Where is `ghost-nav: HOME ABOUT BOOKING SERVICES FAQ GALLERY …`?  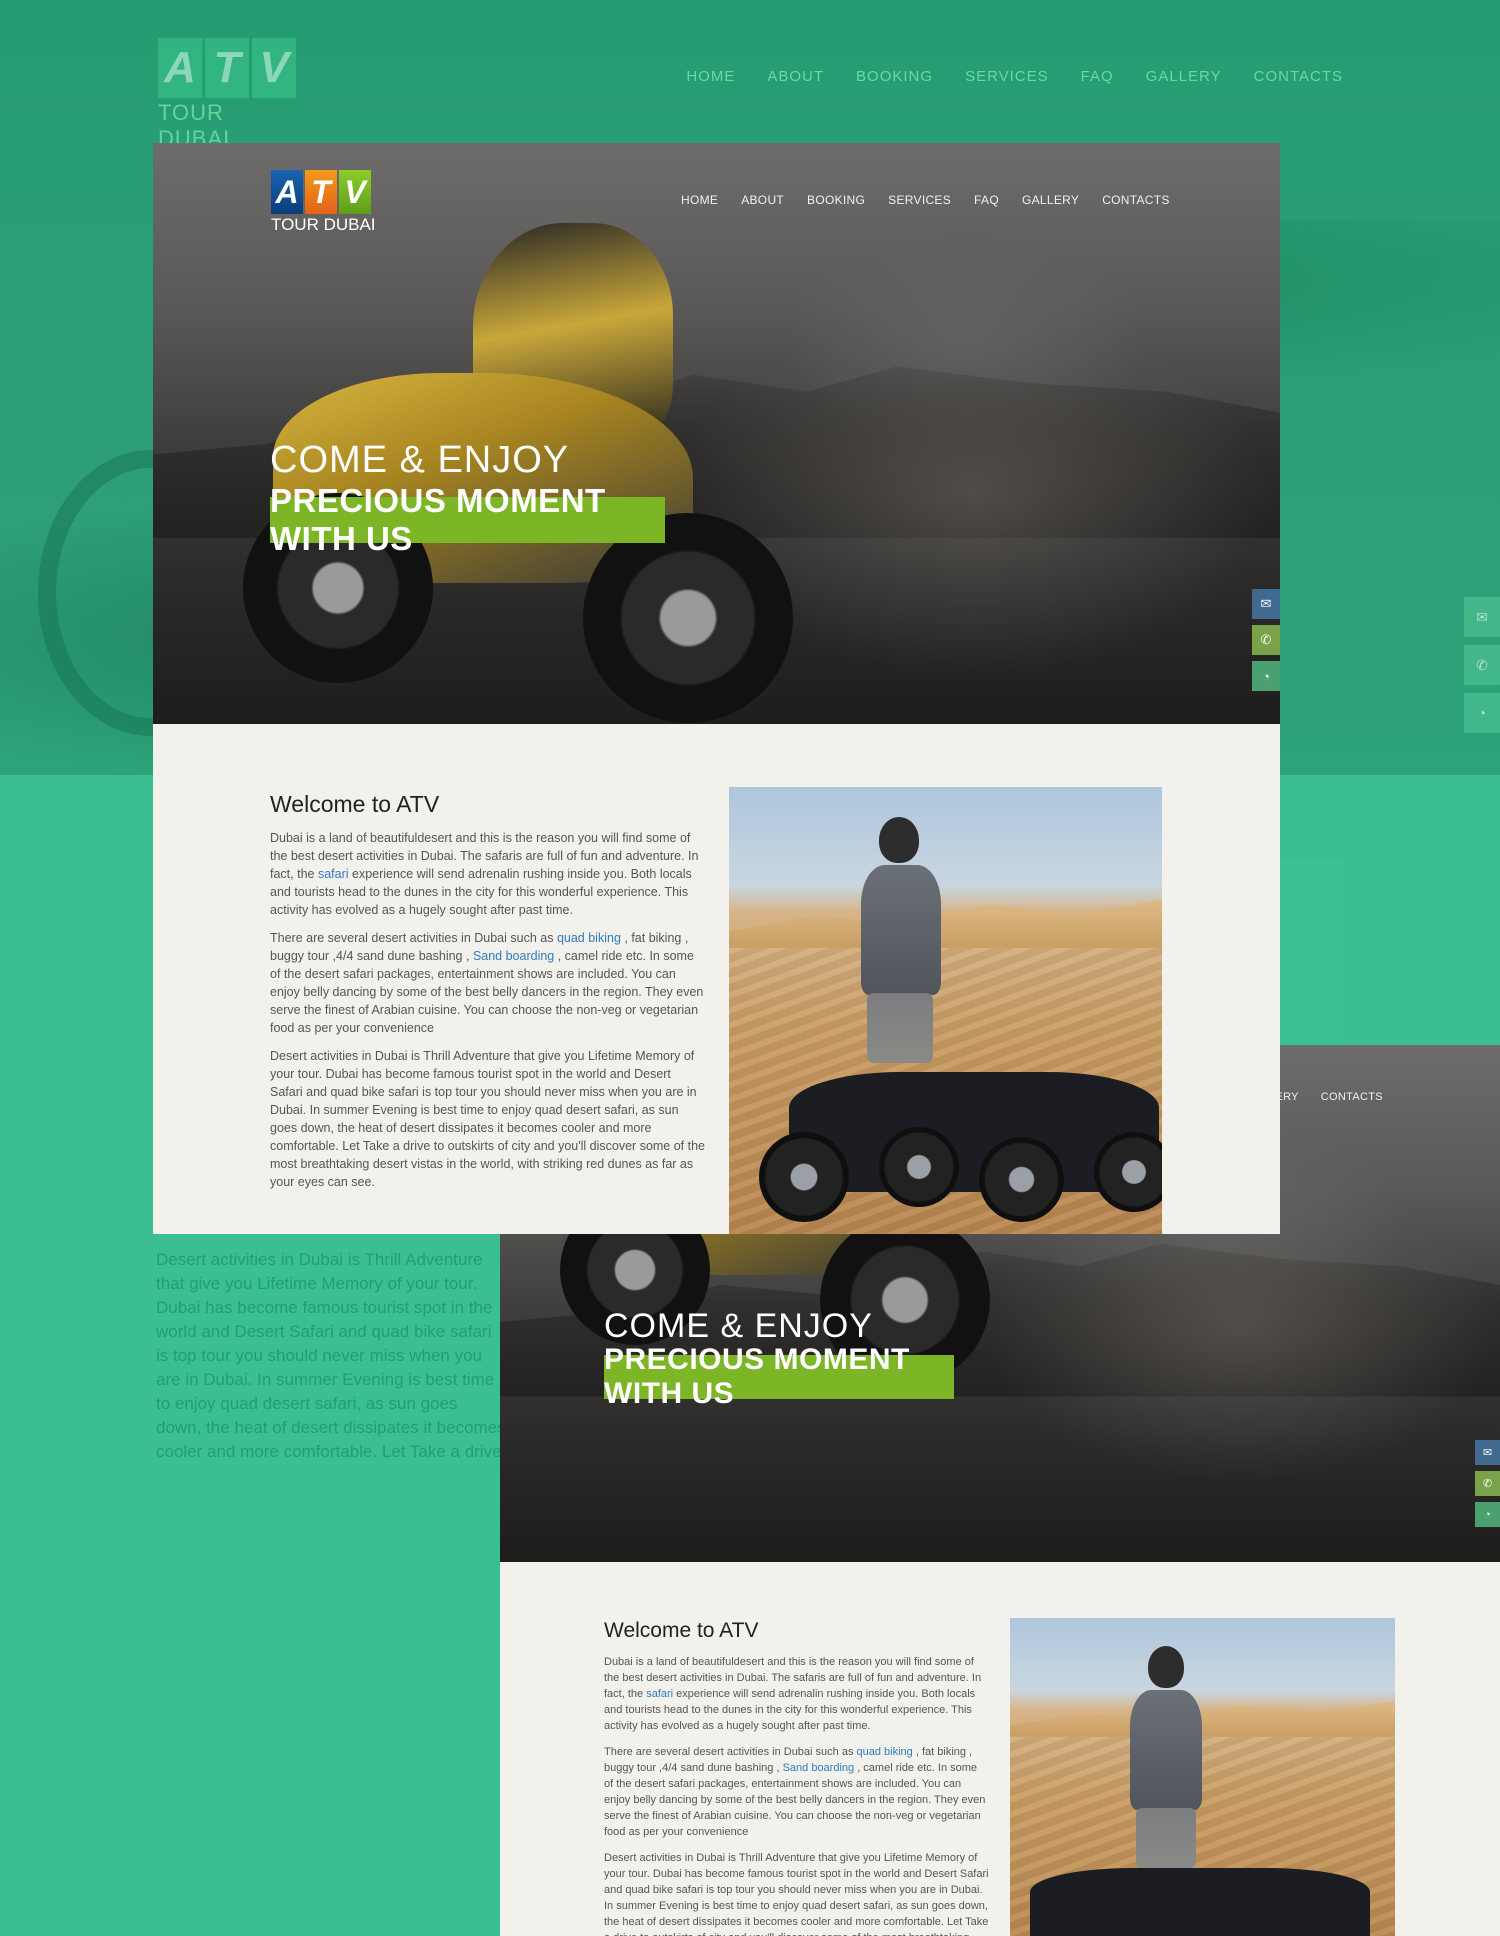 ghost-nav: HOME ABOUT BOOKING SERVICES FAQ GALLERY … is located at coordinates (1014, 76).